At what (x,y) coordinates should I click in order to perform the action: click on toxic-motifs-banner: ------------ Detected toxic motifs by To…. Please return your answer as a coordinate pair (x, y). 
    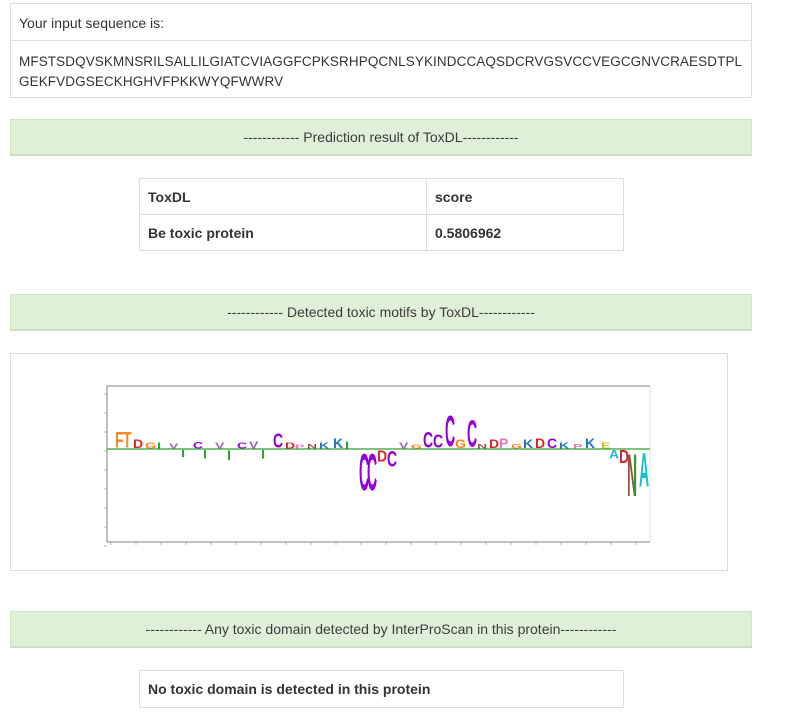
    Looking at the image, I should click on (381, 312).